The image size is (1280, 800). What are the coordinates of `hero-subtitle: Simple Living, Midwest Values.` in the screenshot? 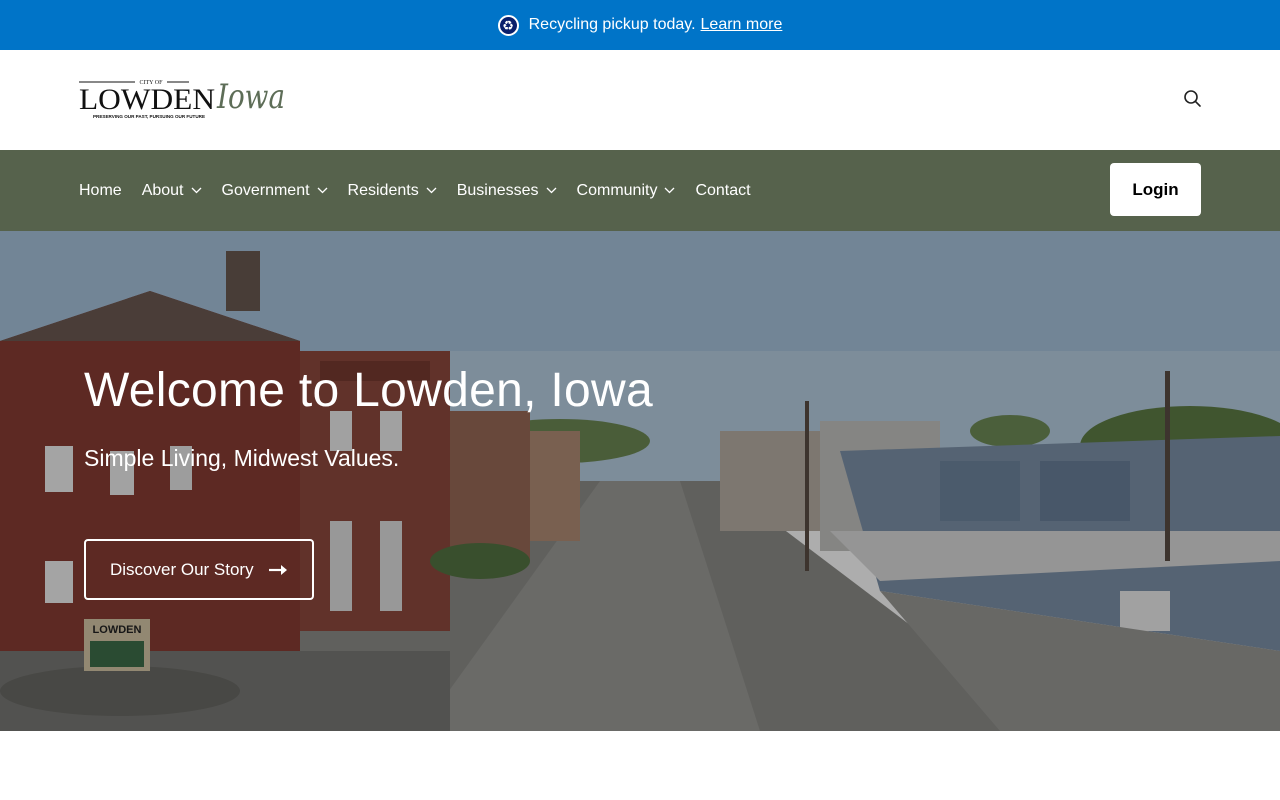 It's located at (242, 458).